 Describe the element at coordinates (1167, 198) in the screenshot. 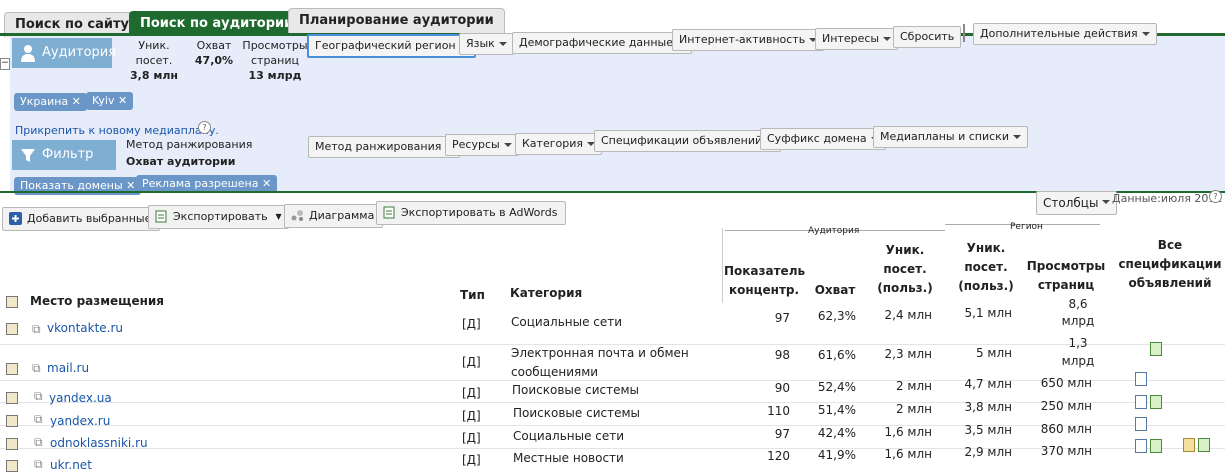

I see `data-period-label: Данные:июля 2011` at that location.